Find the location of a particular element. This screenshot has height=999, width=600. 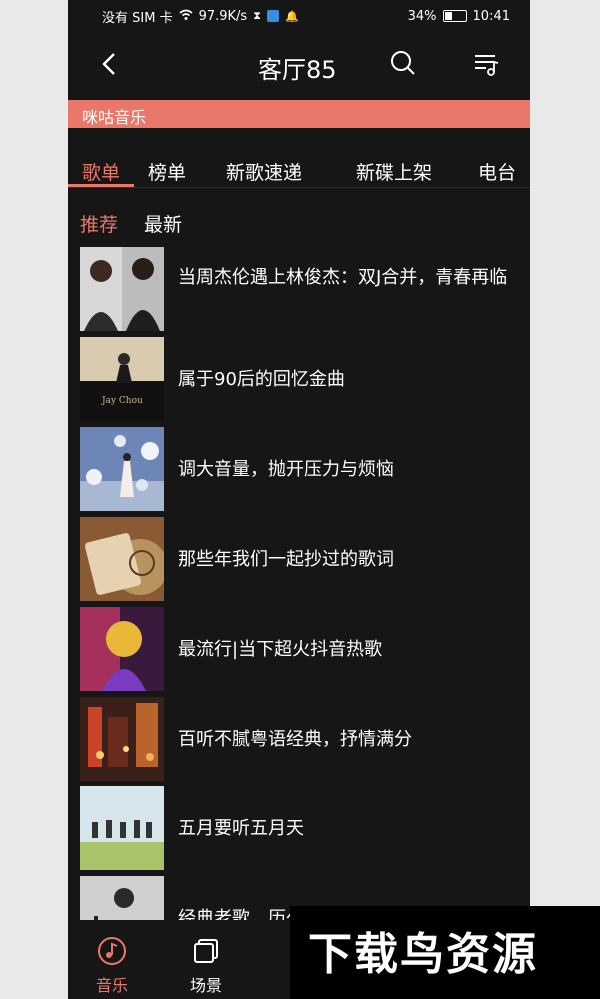

app-header: 客厅85 is located at coordinates (299, 65).